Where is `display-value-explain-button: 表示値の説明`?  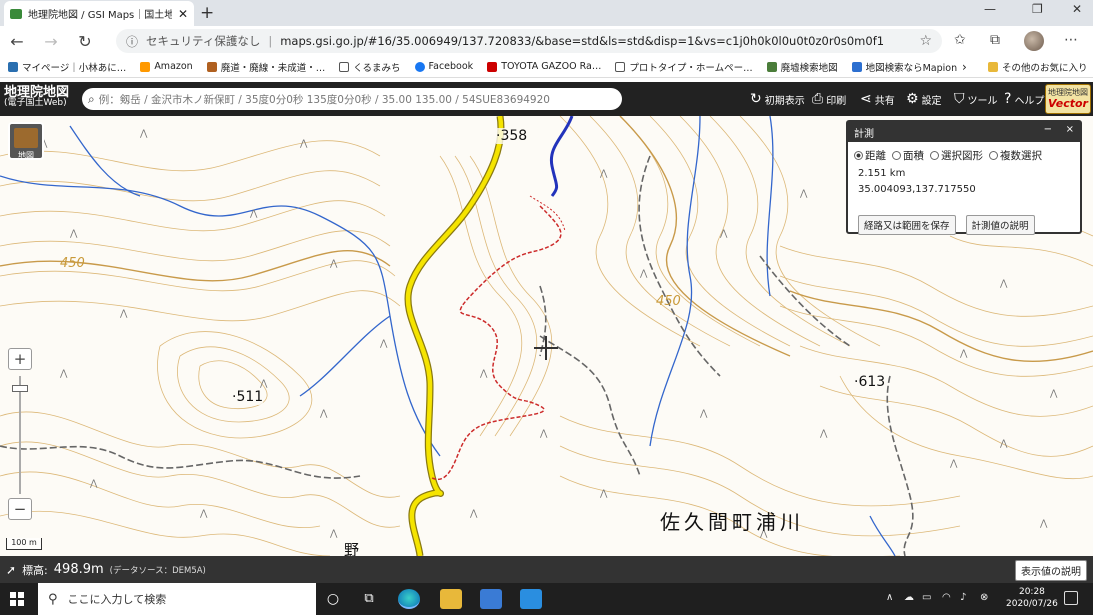
display-value-explain-button: 表示値の説明 is located at coordinates (1051, 570).